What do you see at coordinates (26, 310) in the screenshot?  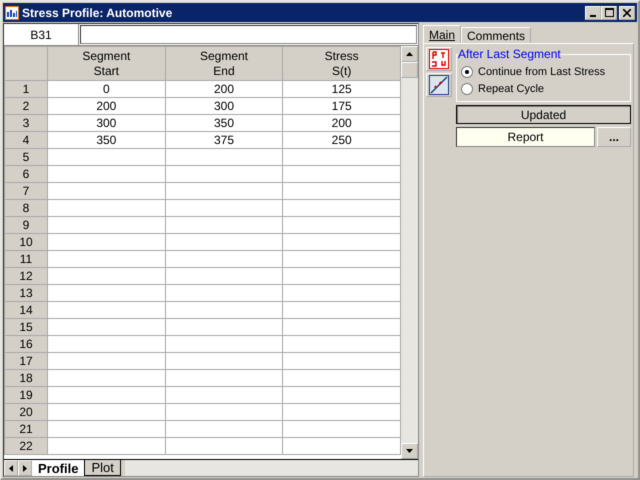 I see `row-header: 14` at bounding box center [26, 310].